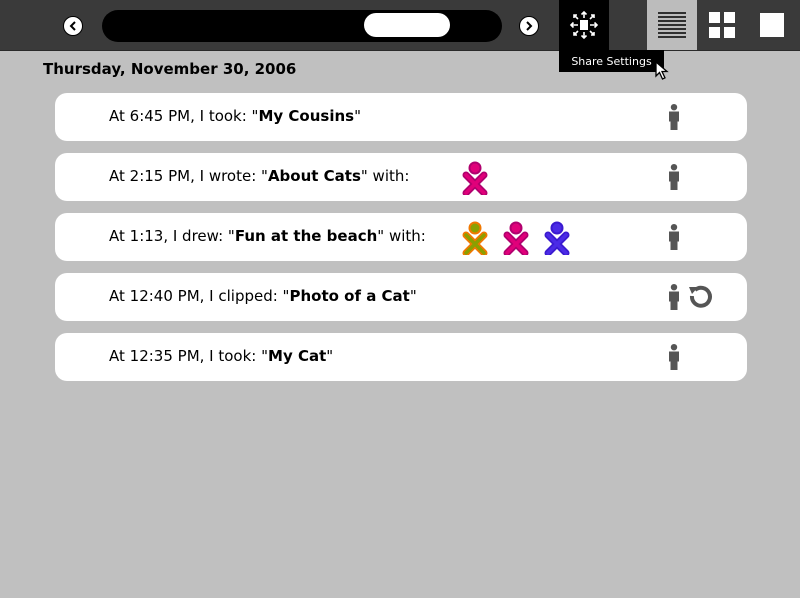  I want to click on forward-button, so click(529, 26).